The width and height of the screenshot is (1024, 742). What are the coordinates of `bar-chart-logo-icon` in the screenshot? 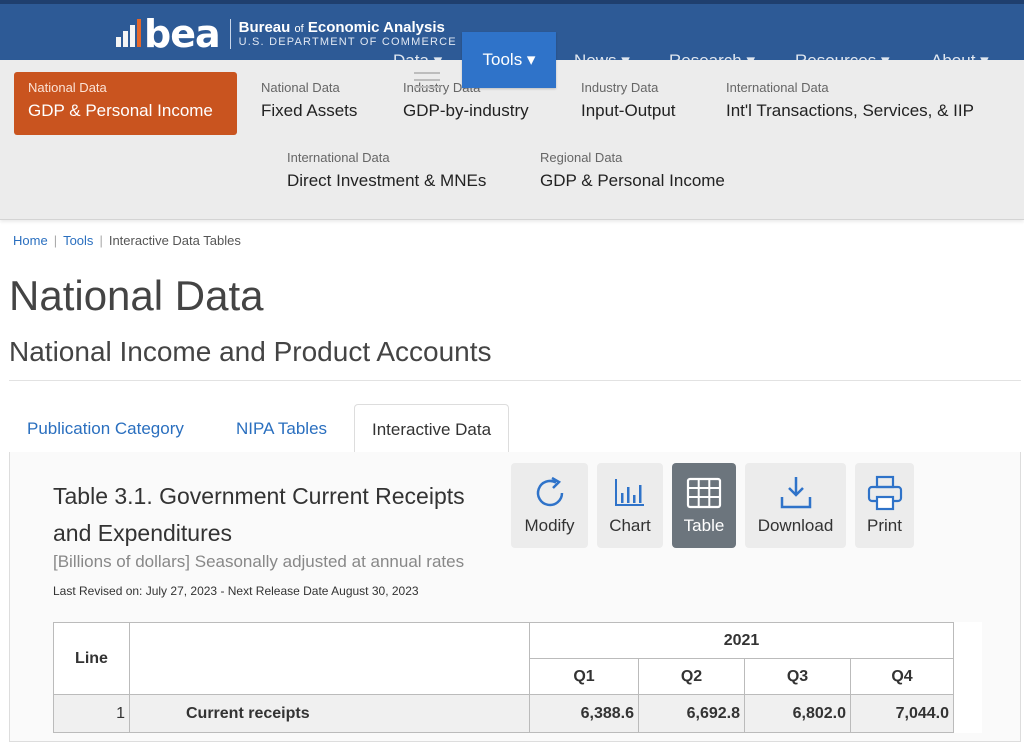 It's located at (128, 34).